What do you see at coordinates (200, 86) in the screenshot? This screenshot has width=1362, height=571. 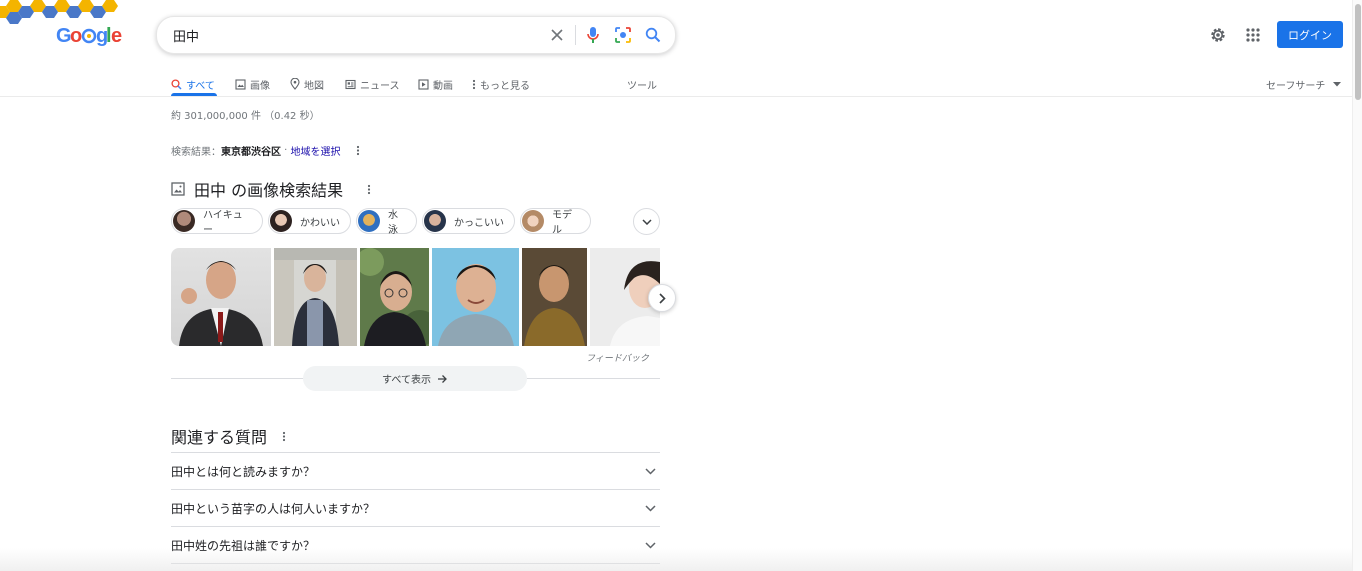 I see `tab-label: すべて` at bounding box center [200, 86].